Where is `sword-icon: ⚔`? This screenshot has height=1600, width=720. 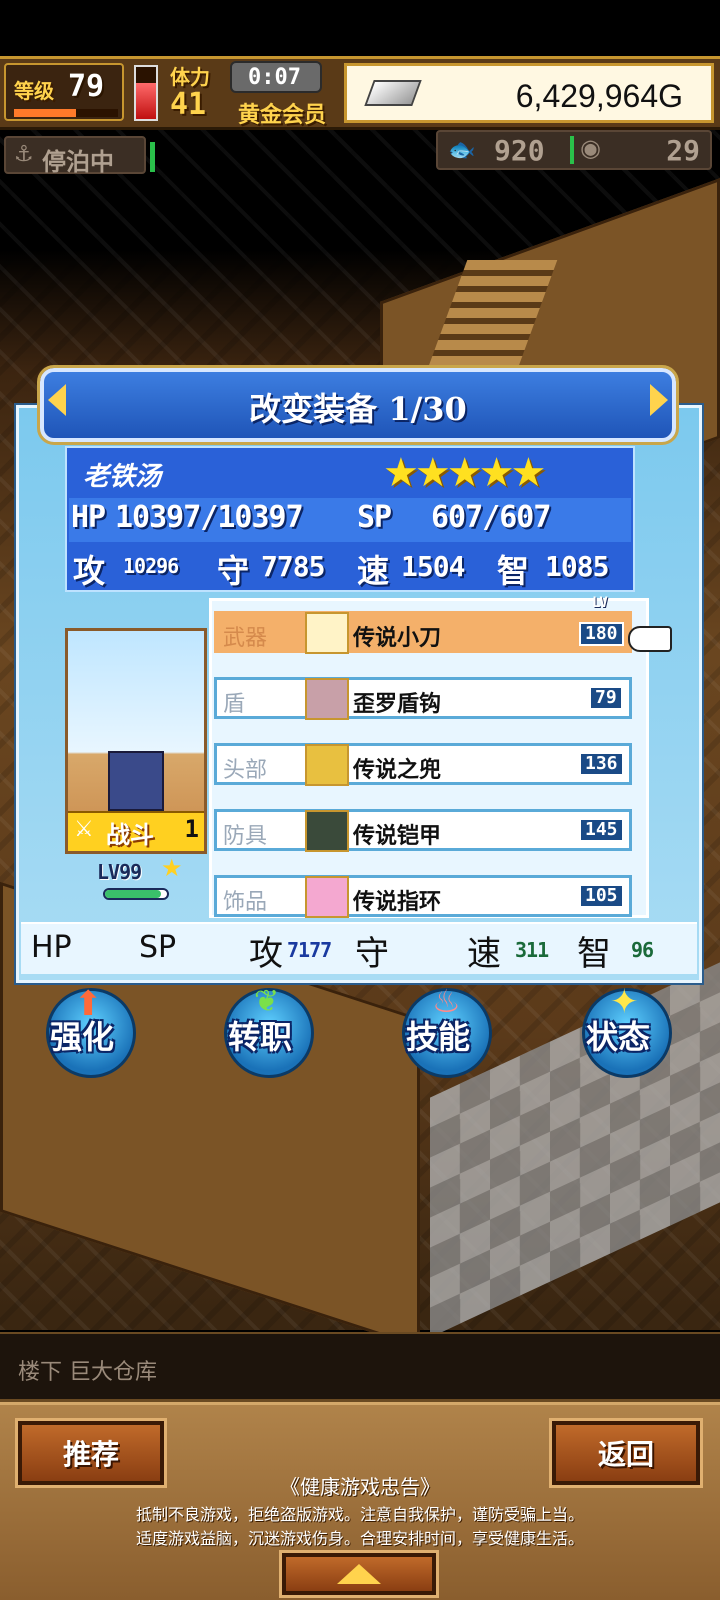
sword-icon: ⚔ is located at coordinates (84, 829).